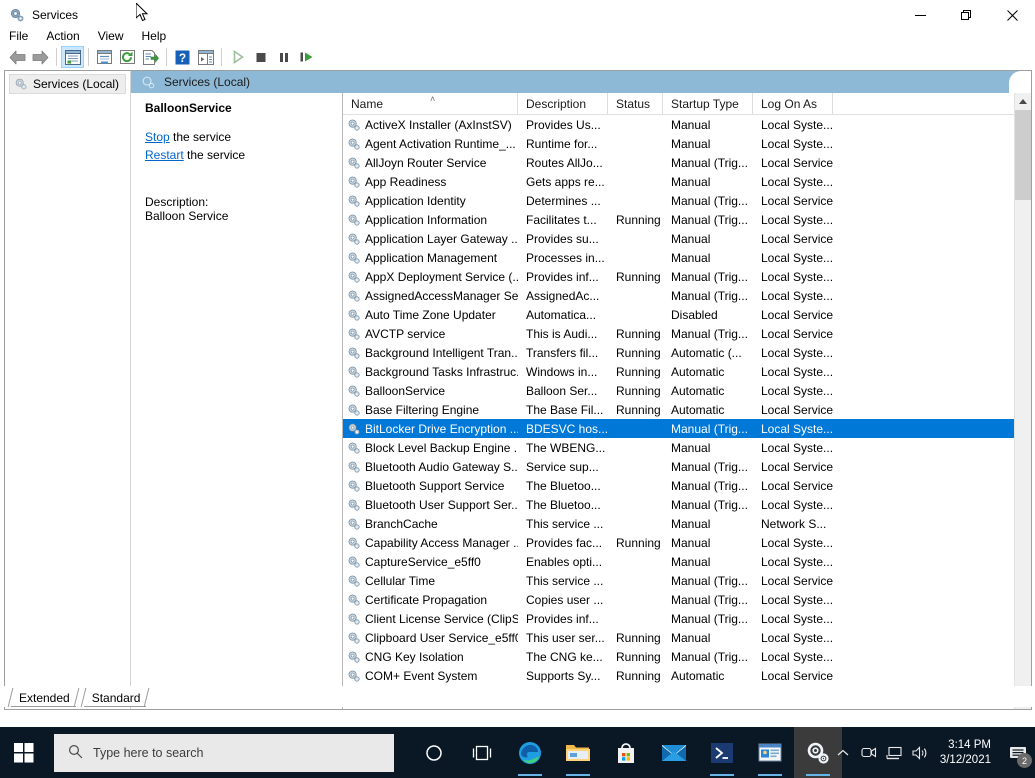 Image resolution: width=1035 pixels, height=778 pixels. What do you see at coordinates (869, 752) in the screenshot?
I see `webcam-icon` at bounding box center [869, 752].